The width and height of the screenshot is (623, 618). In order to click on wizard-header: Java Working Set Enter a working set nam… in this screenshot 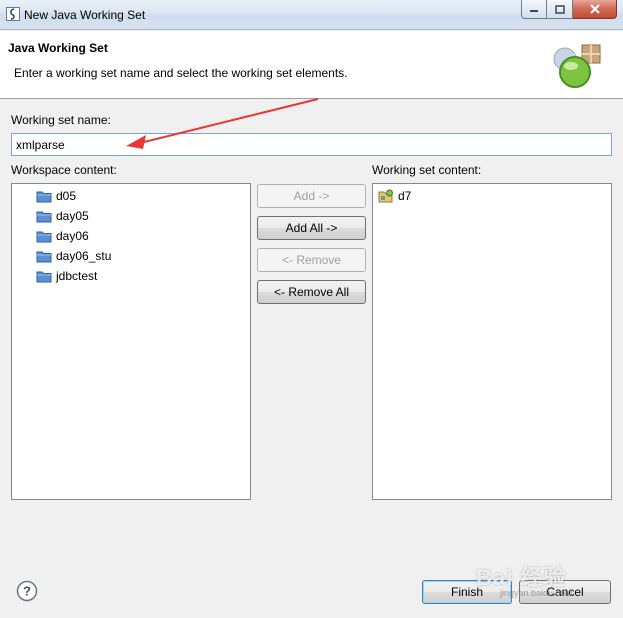, I will do `click(311, 65)`.